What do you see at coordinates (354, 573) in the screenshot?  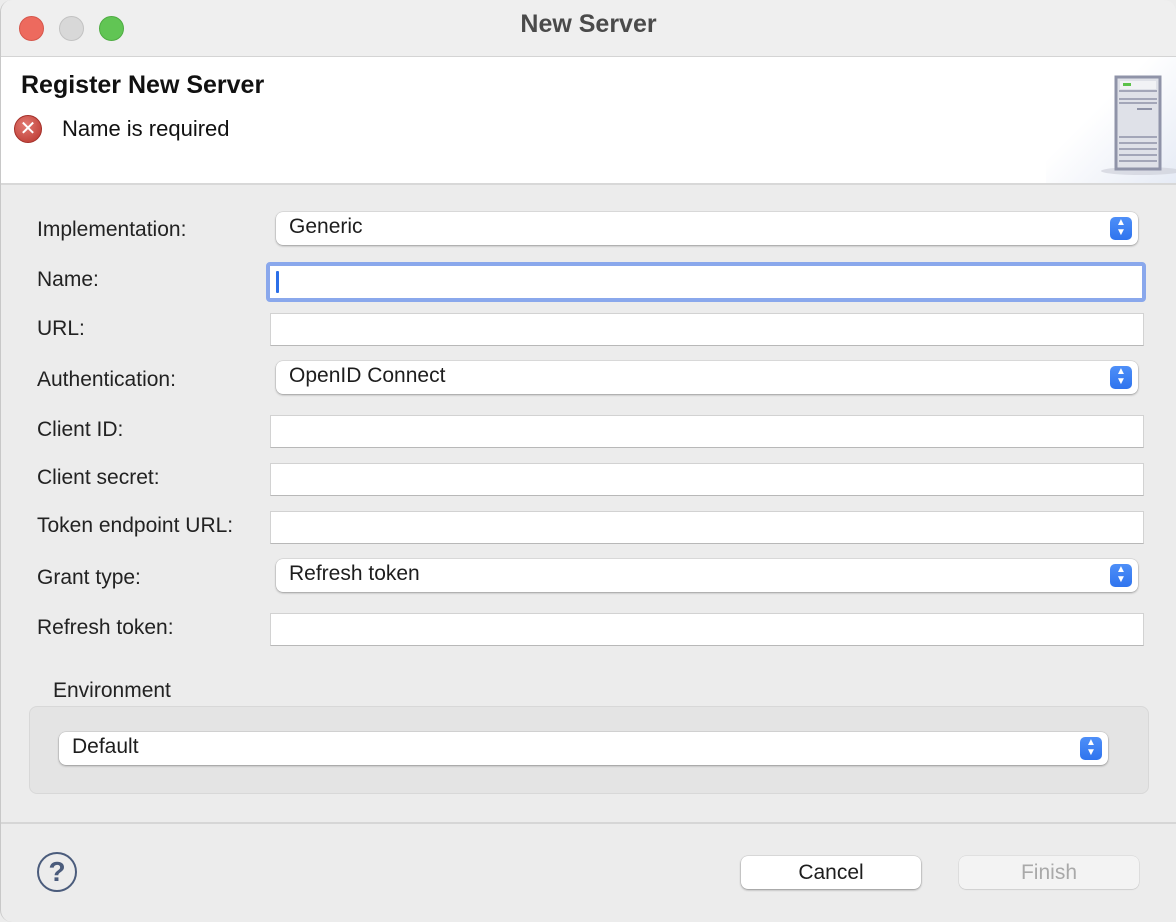 I see `grant-type-value: Refresh token` at bounding box center [354, 573].